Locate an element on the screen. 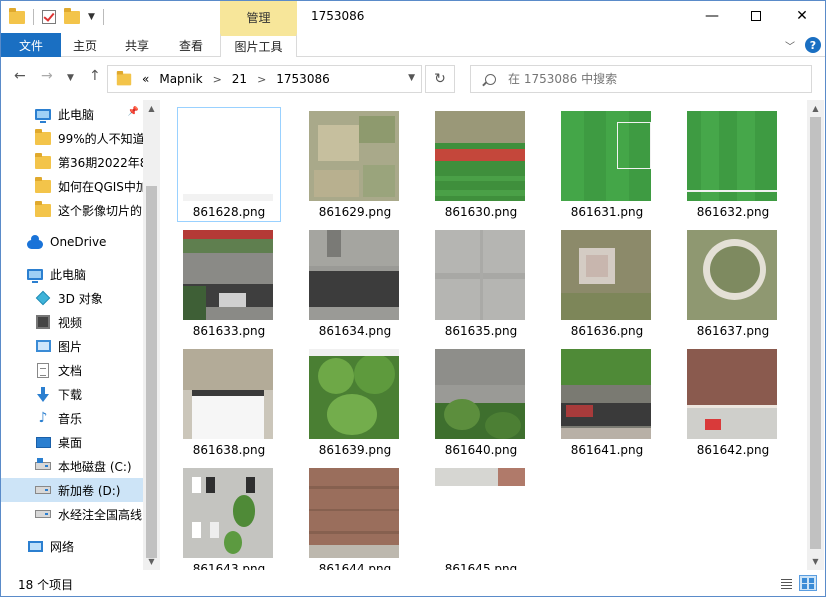 Image resolution: width=826 pixels, height=597 pixels. file-tile: 861639.png is located at coordinates (355, 402).